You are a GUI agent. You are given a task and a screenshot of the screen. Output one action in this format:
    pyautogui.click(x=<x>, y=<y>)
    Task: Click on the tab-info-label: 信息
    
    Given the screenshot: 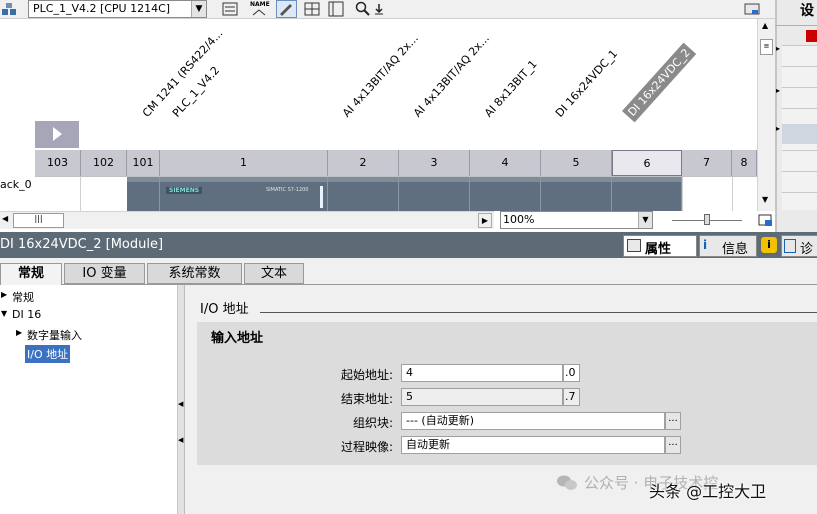 What is the action you would take?
    pyautogui.click(x=735, y=249)
    